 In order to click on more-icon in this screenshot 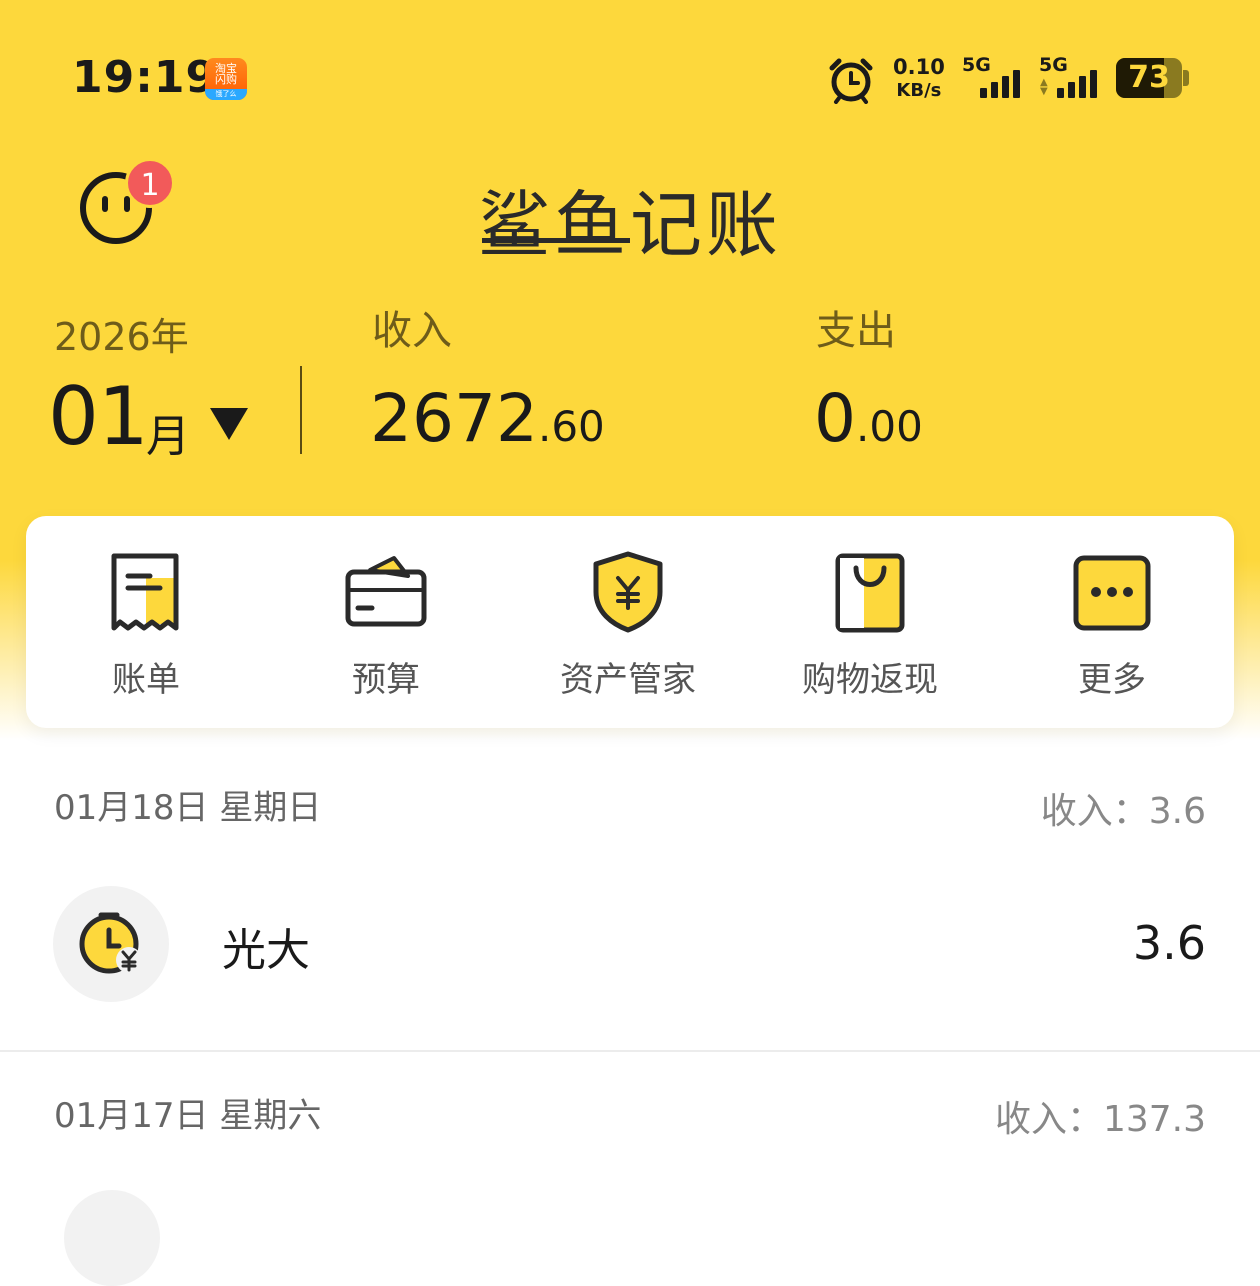, I will do `click(1112, 593)`.